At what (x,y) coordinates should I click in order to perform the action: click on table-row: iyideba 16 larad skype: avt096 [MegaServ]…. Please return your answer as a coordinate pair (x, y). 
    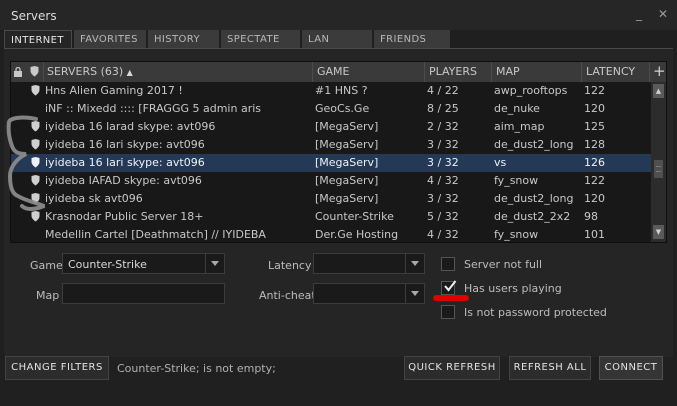
    Looking at the image, I should click on (331, 127).